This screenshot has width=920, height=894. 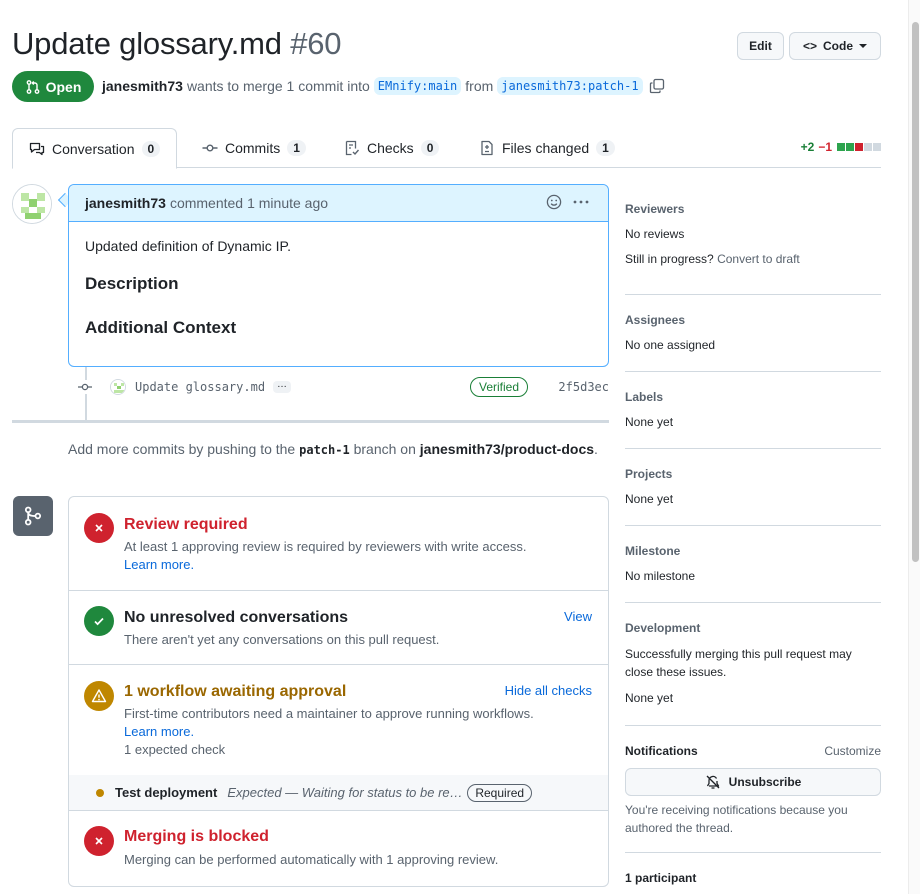 I want to click on tab-label: Conversation, so click(x=93, y=148).